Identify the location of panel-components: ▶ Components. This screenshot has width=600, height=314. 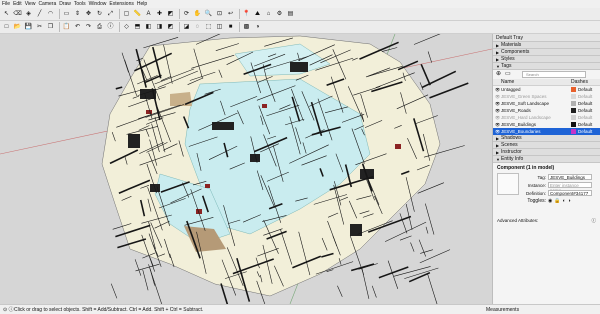
(546, 52).